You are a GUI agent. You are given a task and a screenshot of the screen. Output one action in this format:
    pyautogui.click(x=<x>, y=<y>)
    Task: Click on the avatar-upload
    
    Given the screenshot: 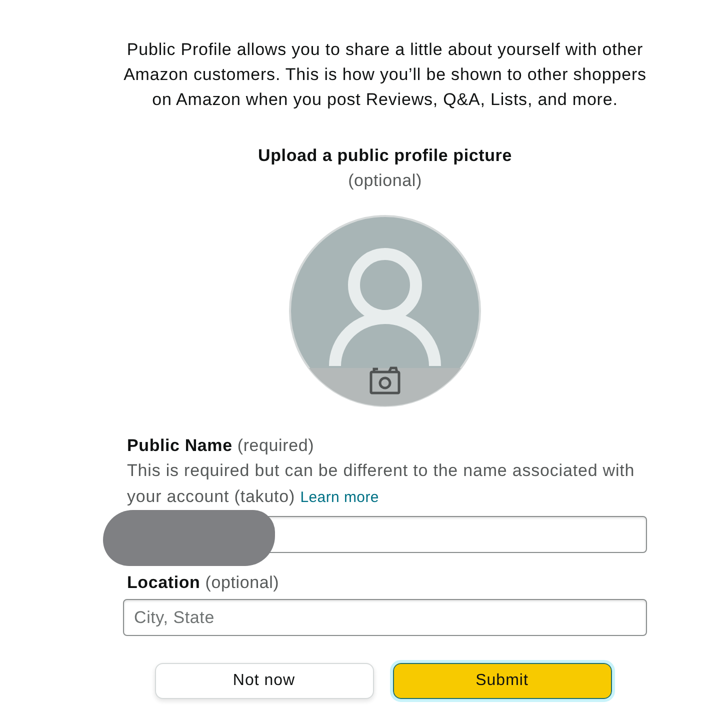 What is the action you would take?
    pyautogui.click(x=385, y=311)
    